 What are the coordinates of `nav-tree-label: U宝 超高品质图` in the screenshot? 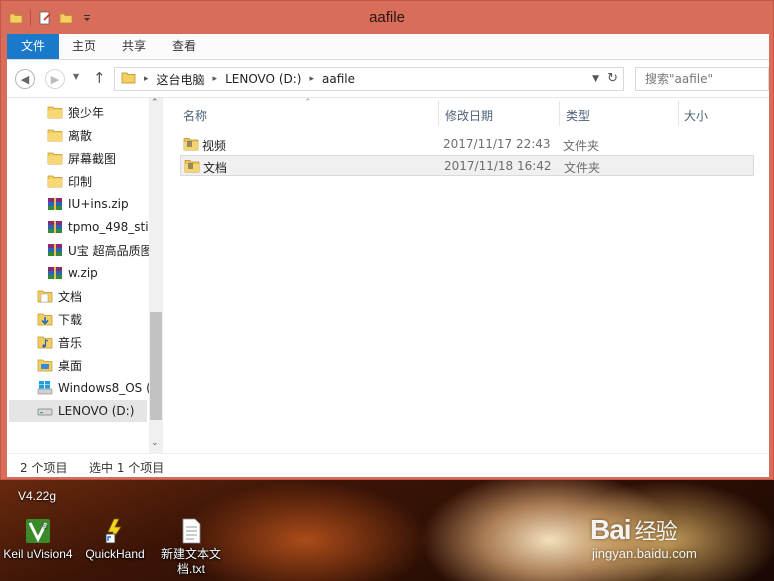 It's located at (108, 250).